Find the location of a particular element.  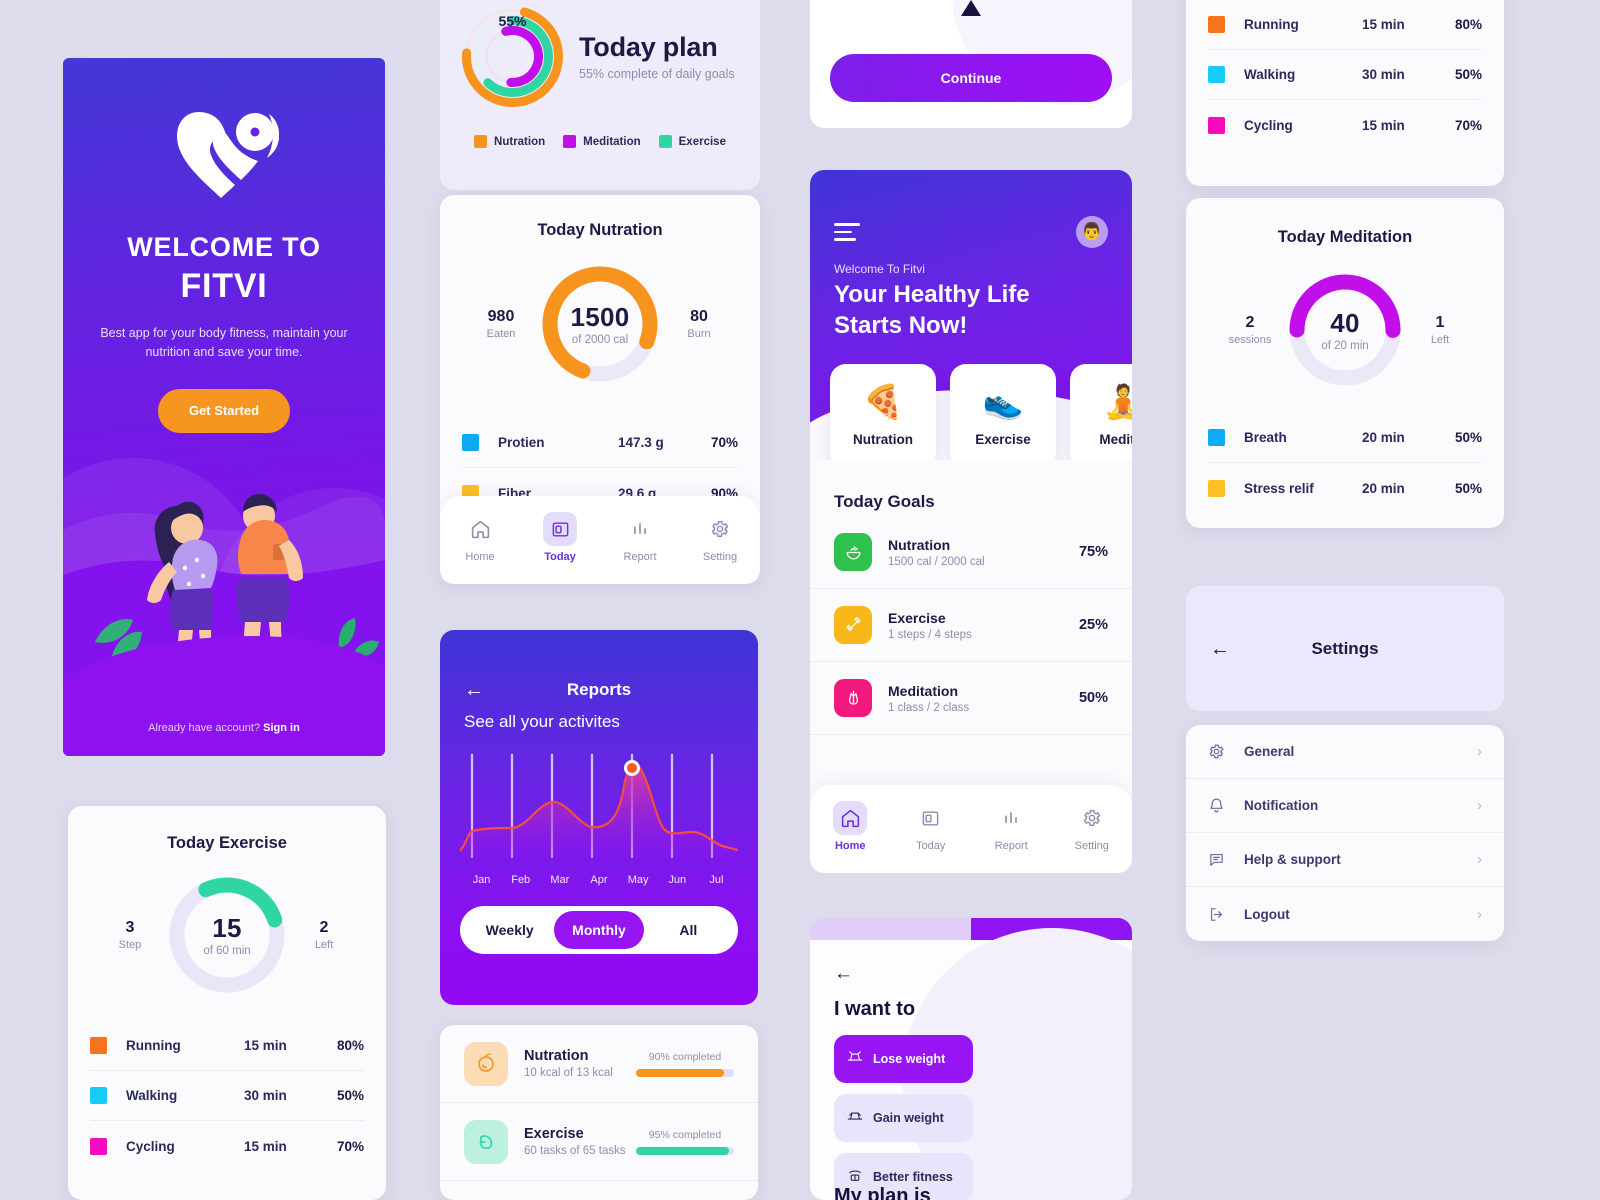

bar-chart-icon is located at coordinates (640, 529).